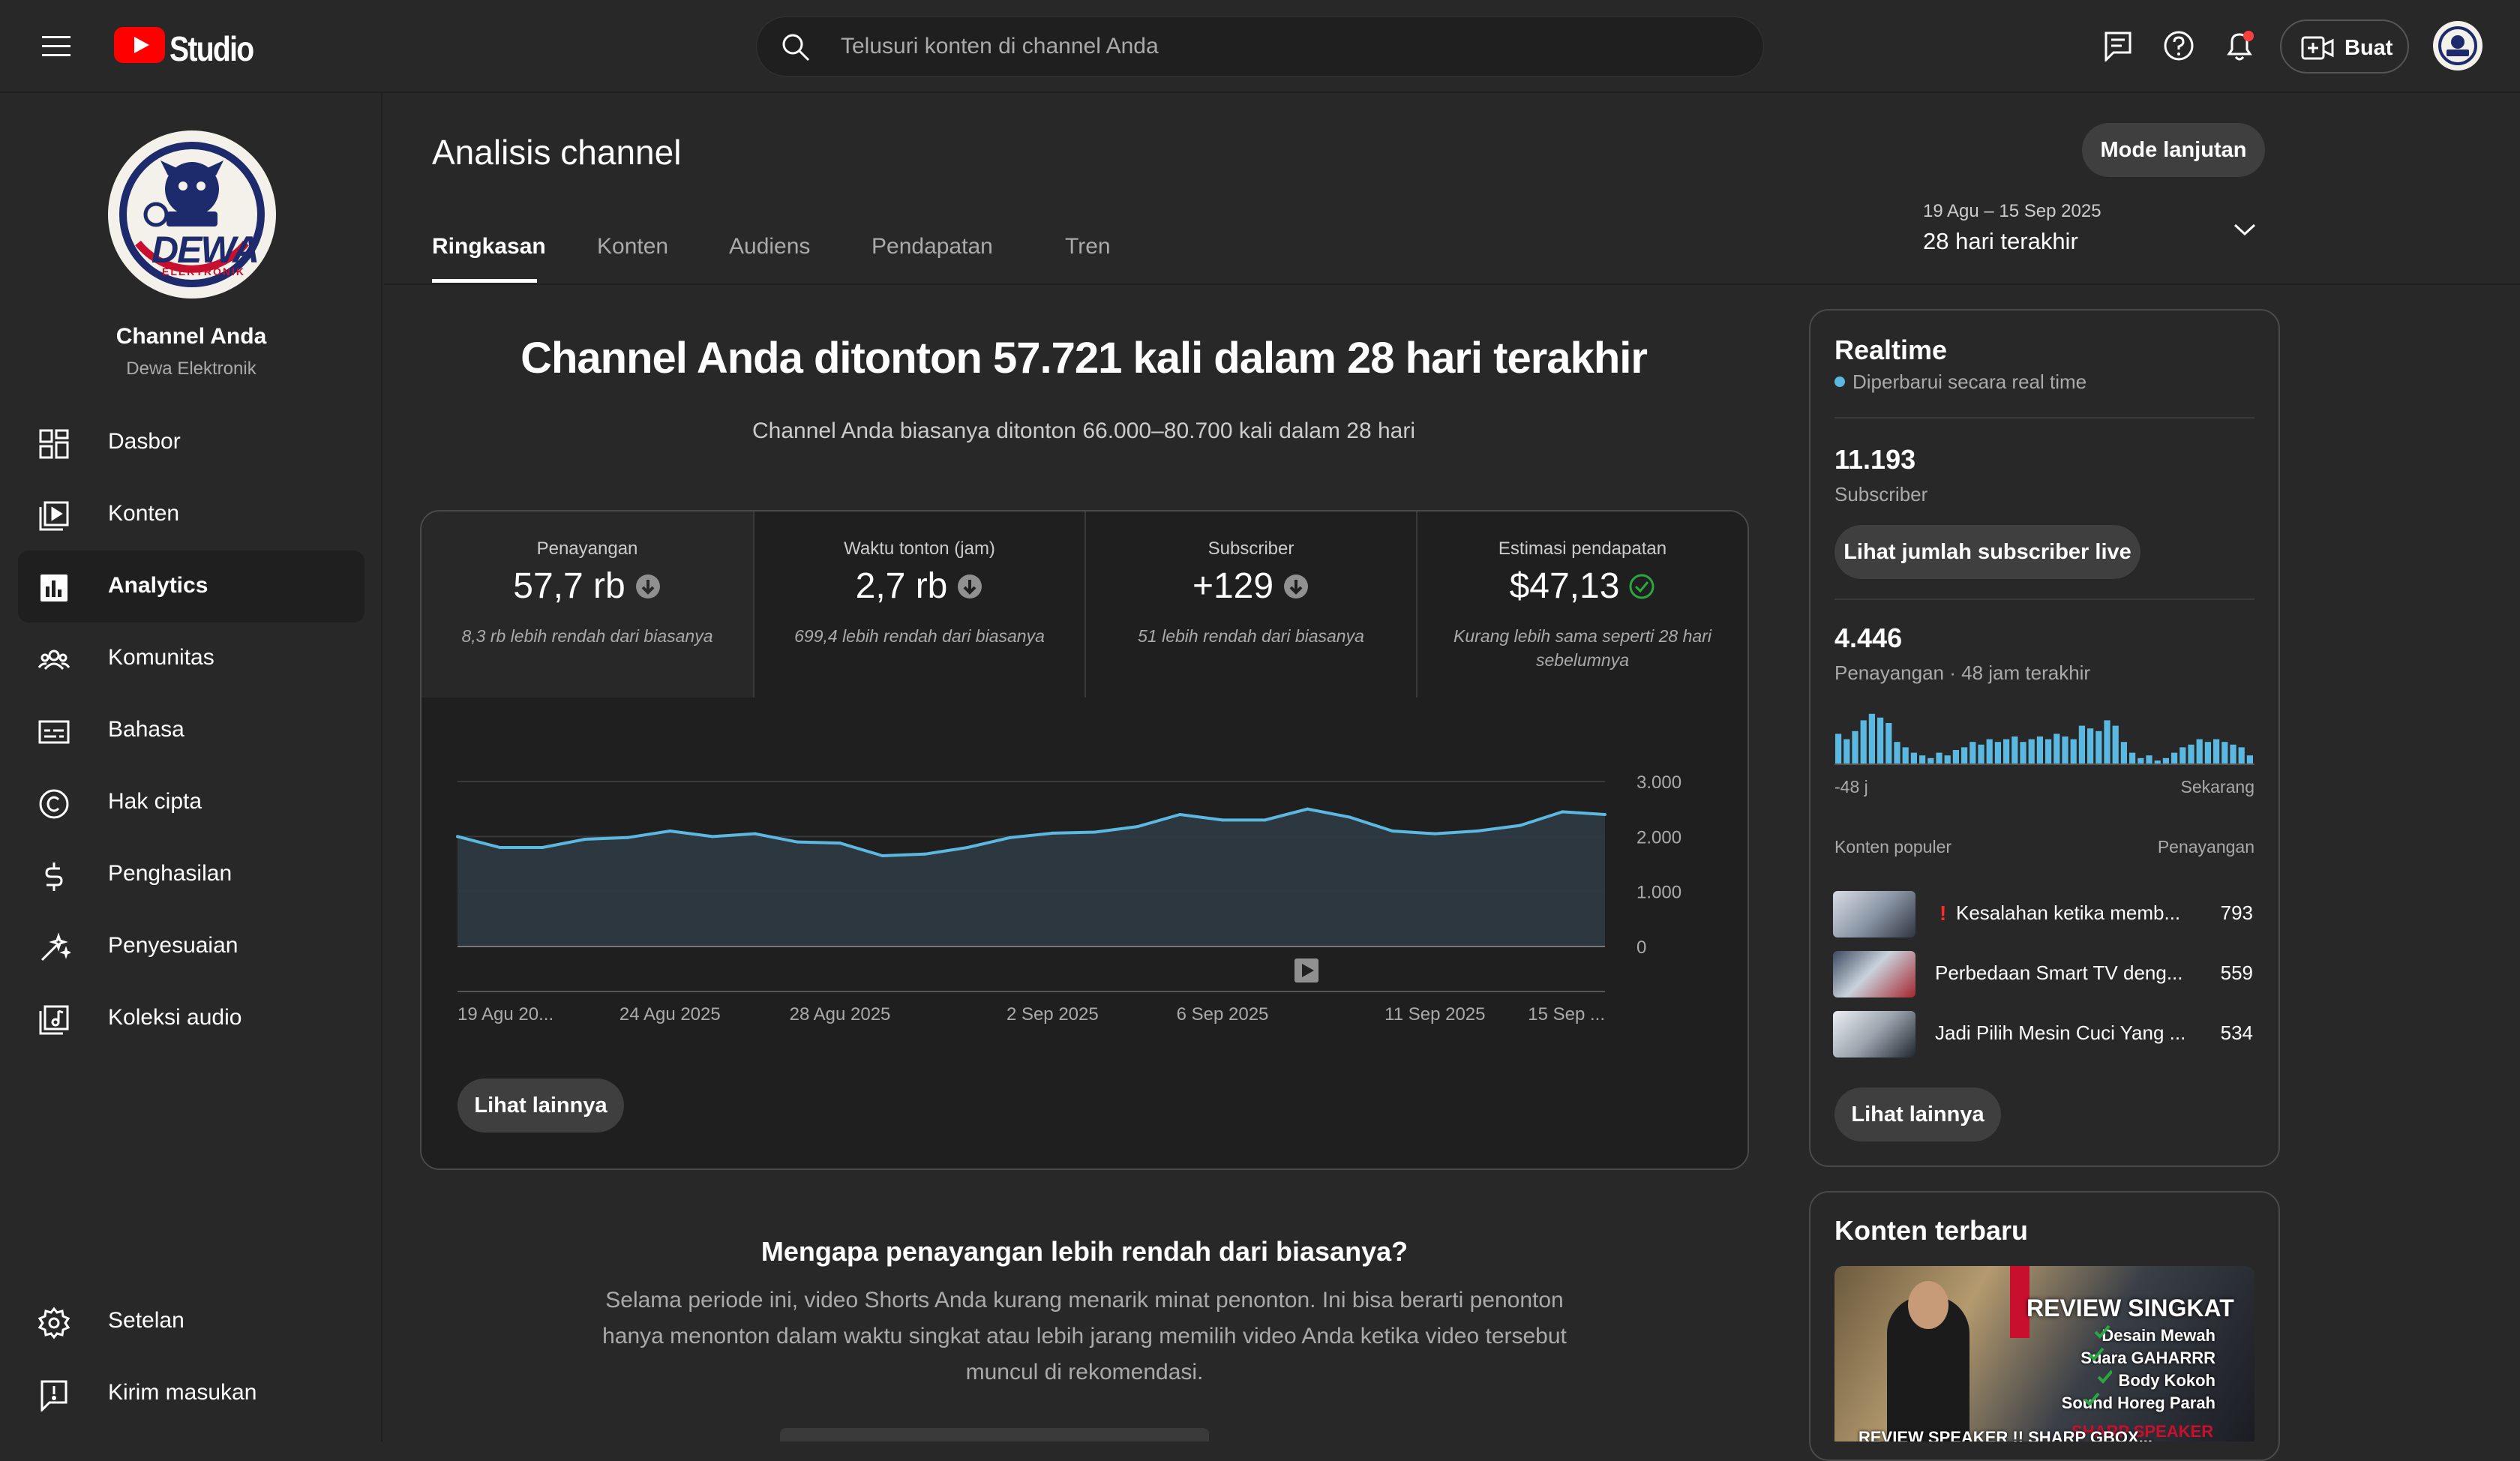  Describe the element at coordinates (54, 444) in the screenshot. I see `dashboard-icon` at that location.